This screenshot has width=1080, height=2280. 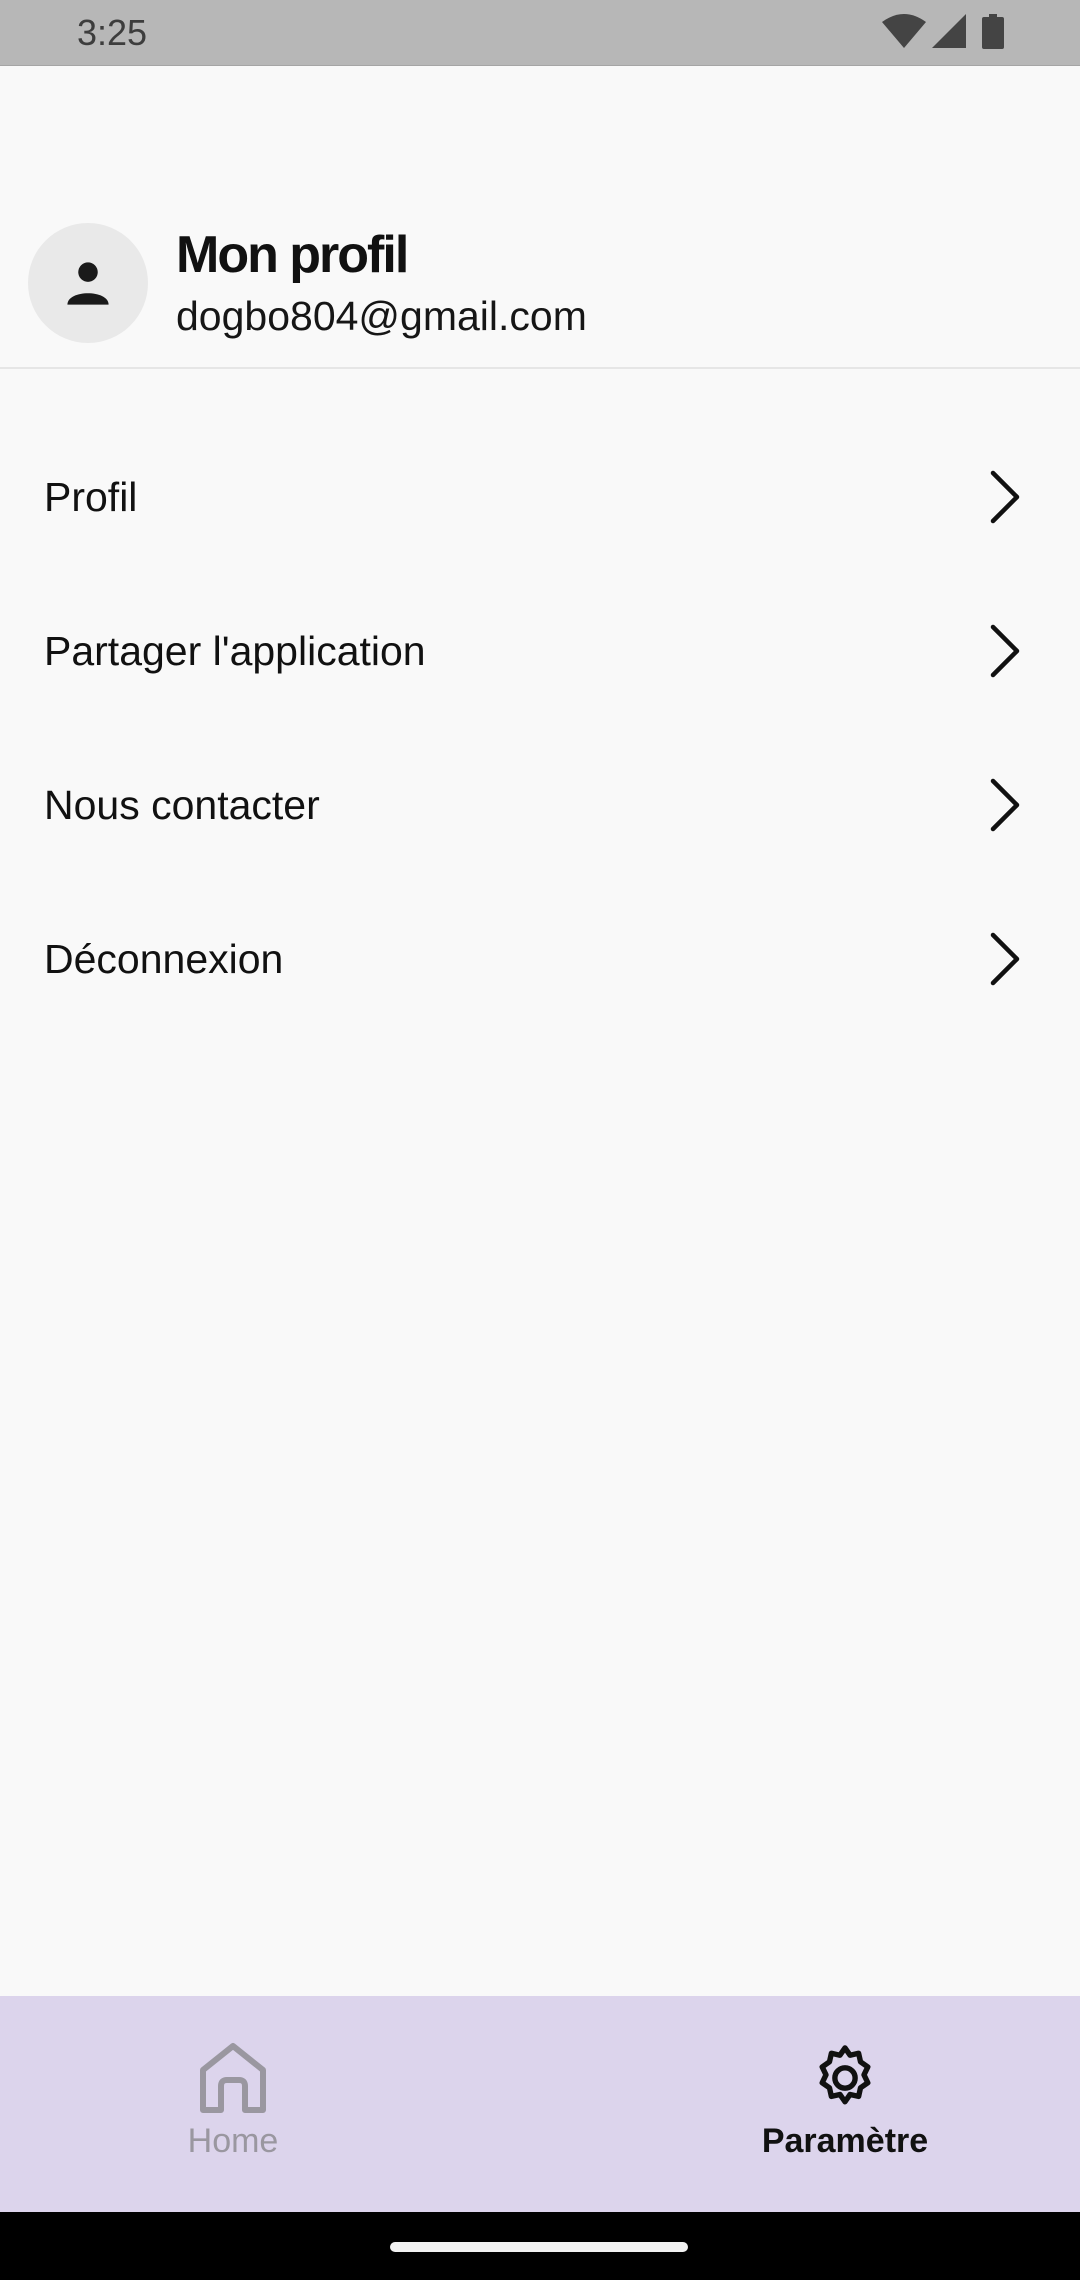 What do you see at coordinates (540, 805) in the screenshot?
I see `menu-item-contact: Nous contacter` at bounding box center [540, 805].